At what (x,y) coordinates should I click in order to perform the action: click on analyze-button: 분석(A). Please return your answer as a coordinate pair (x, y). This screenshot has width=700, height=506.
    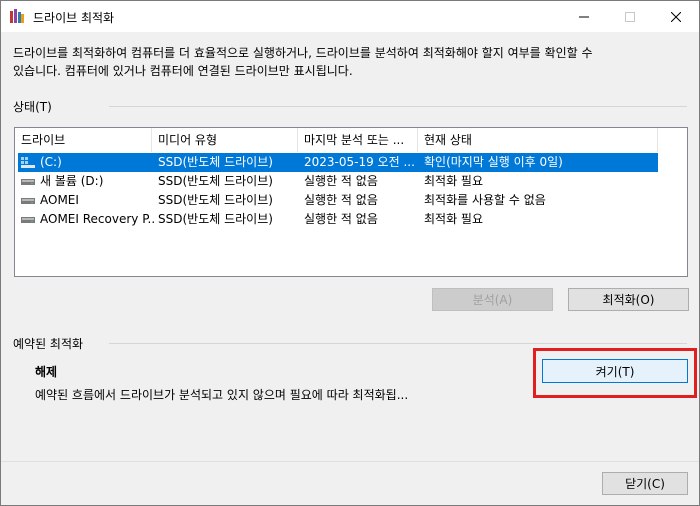
    Looking at the image, I should click on (492, 299).